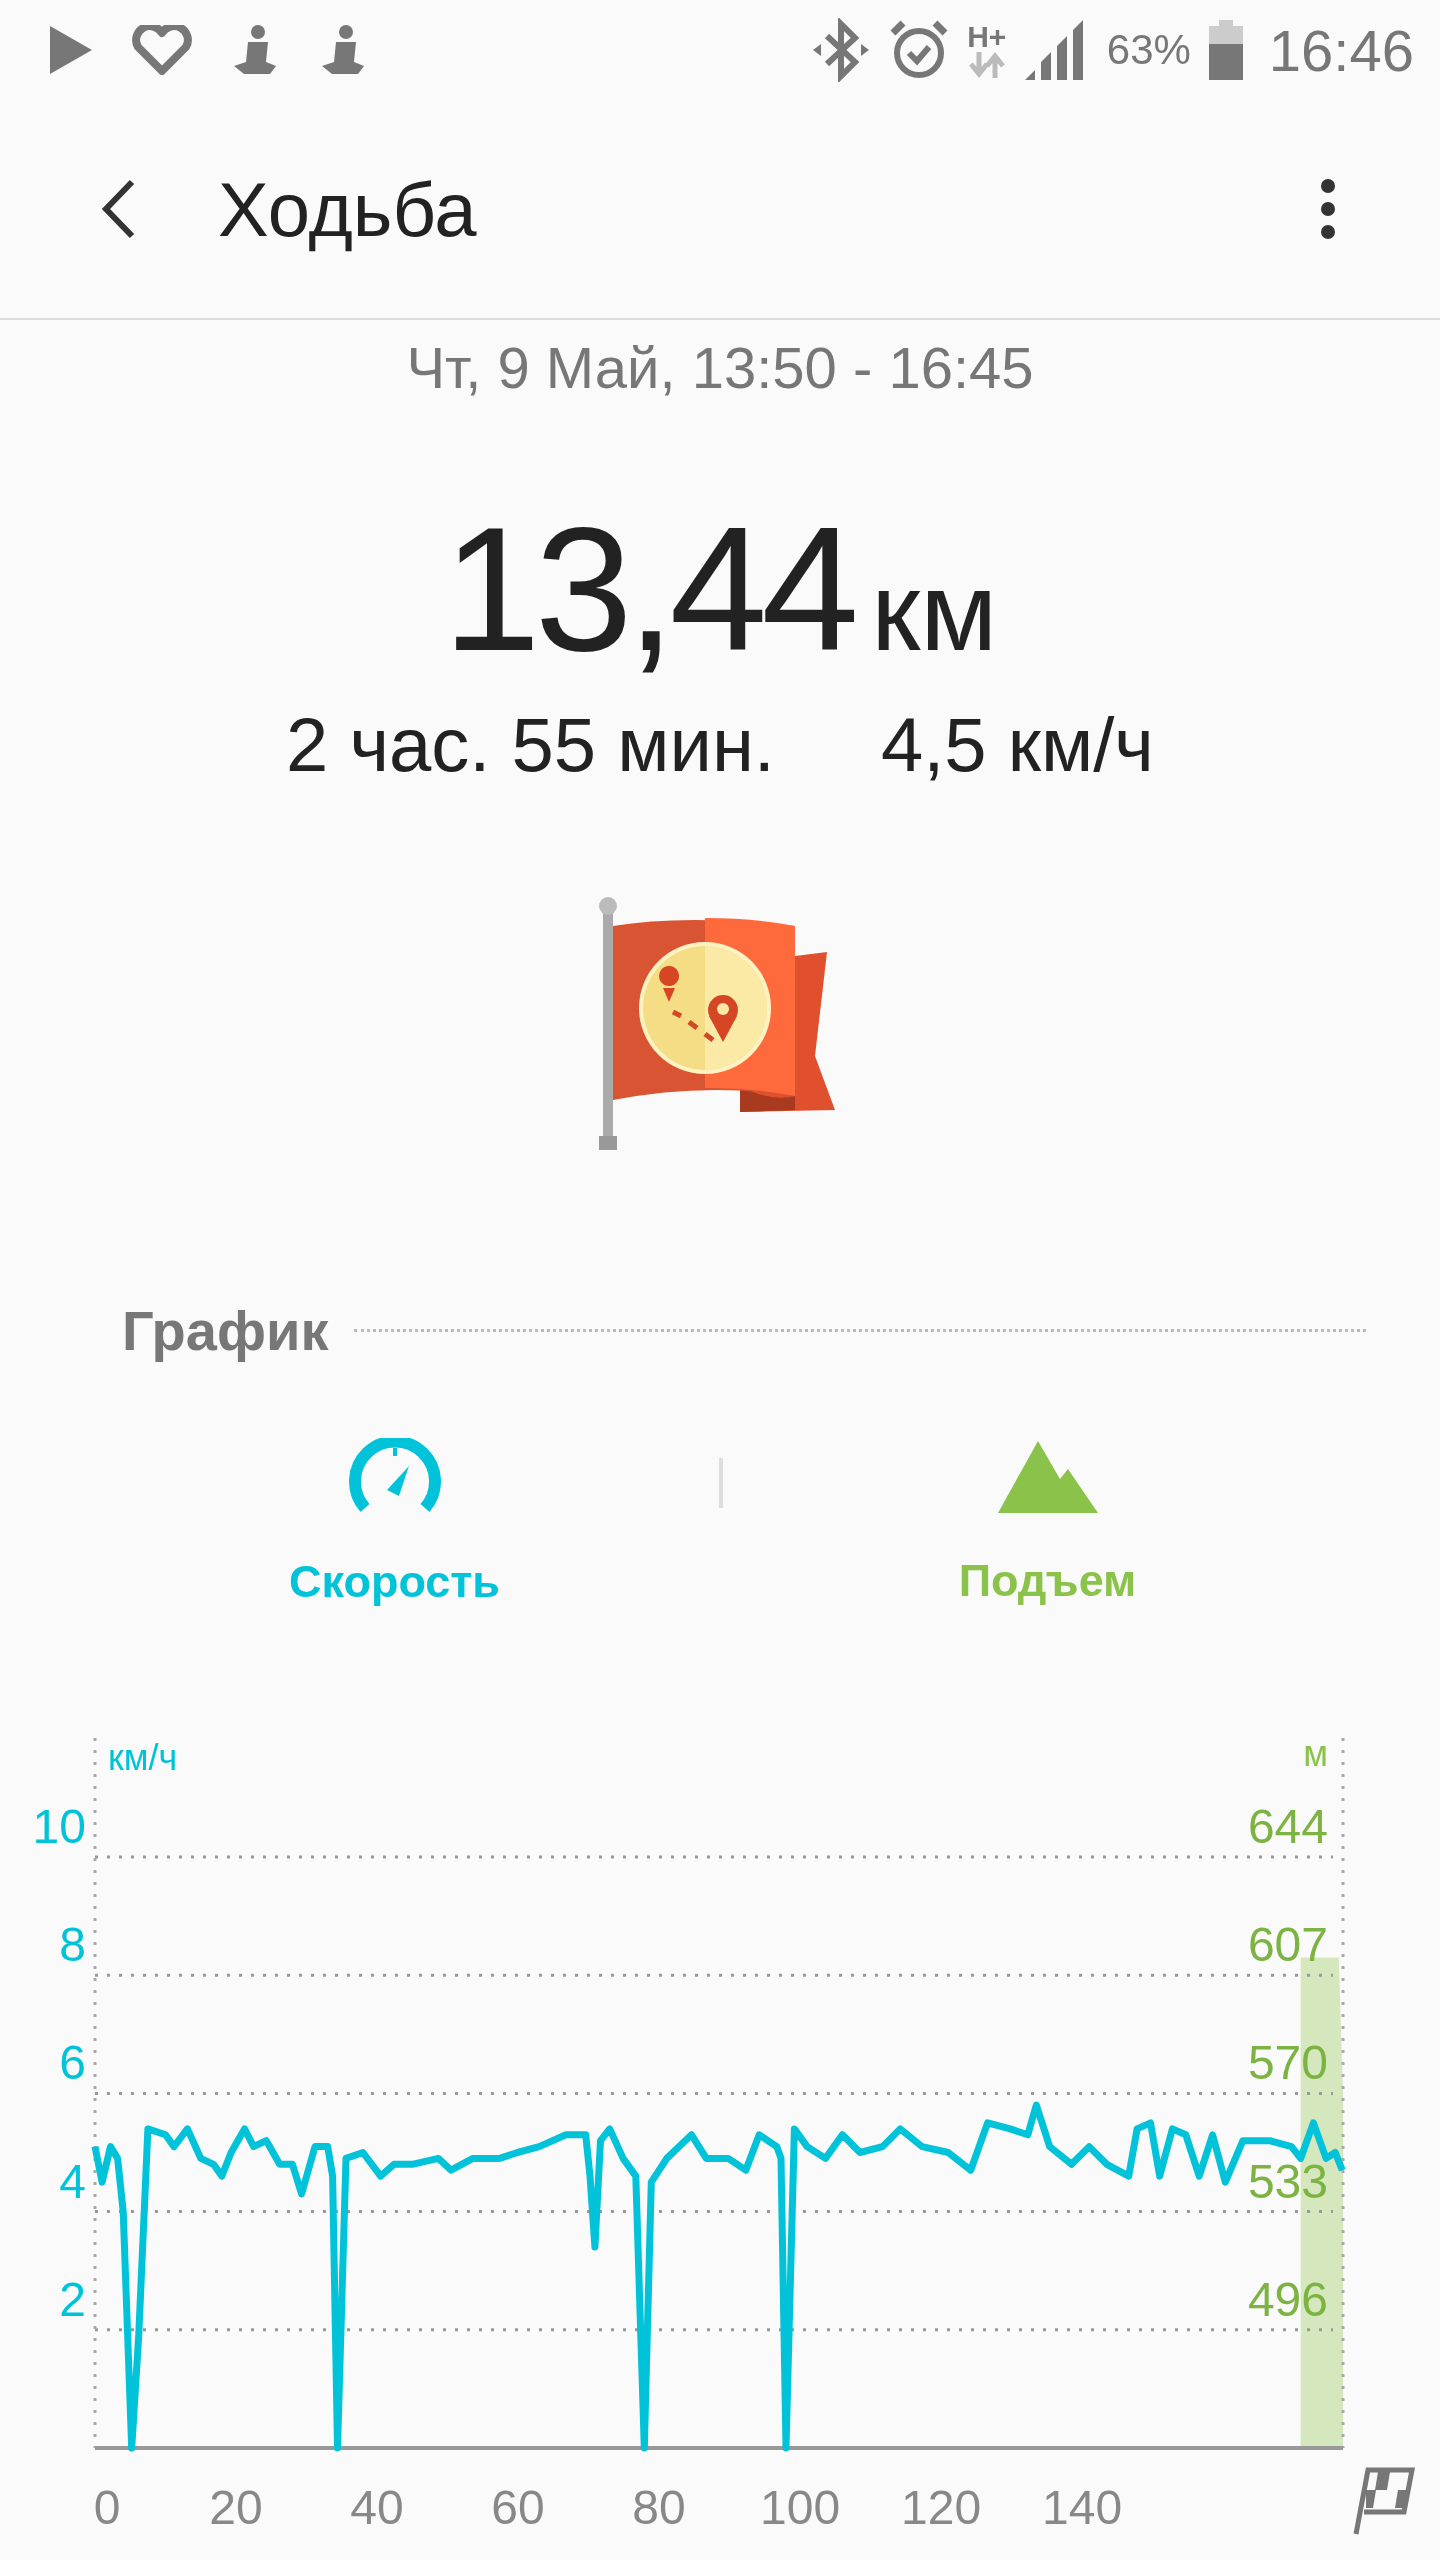 Image resolution: width=1440 pixels, height=2560 pixels. I want to click on time-tick-label: 60, so click(518, 2507).